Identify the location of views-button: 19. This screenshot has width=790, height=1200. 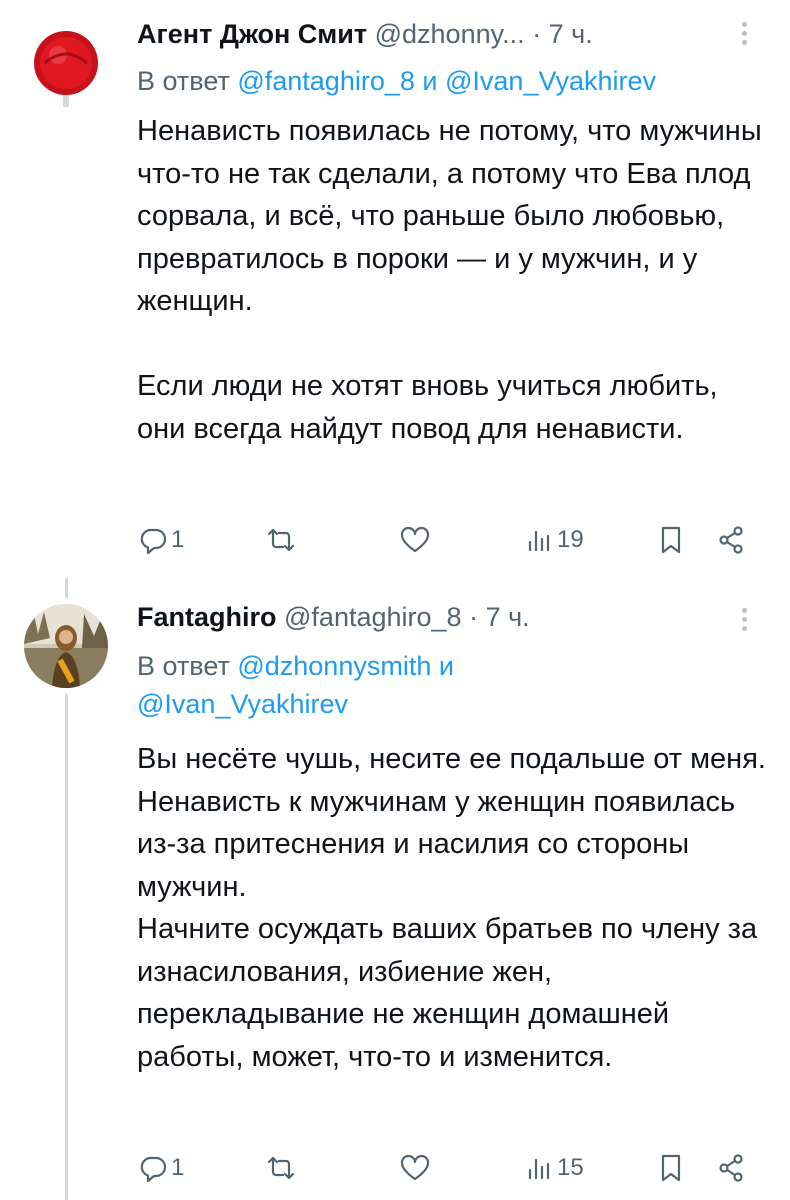
(553, 540).